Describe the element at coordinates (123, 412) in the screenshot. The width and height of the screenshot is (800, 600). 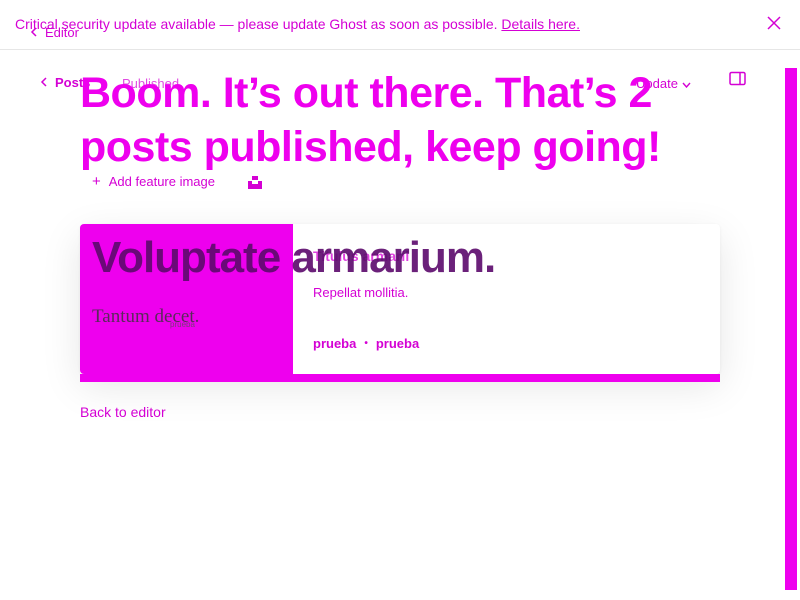
I see `back-to-editor-link: Back to editor` at that location.